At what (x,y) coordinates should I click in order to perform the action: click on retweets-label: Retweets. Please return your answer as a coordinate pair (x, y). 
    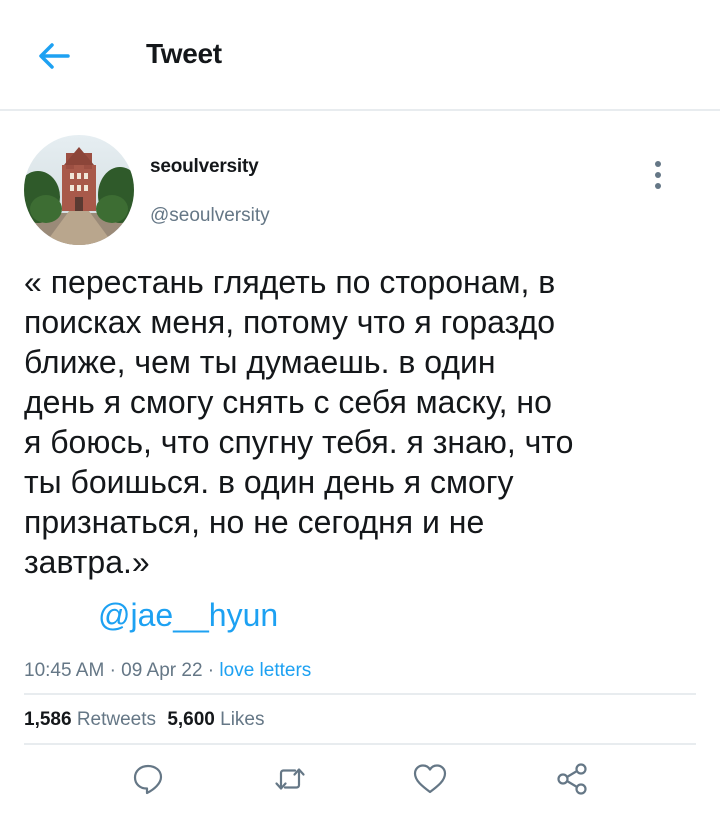
    Looking at the image, I should click on (116, 719).